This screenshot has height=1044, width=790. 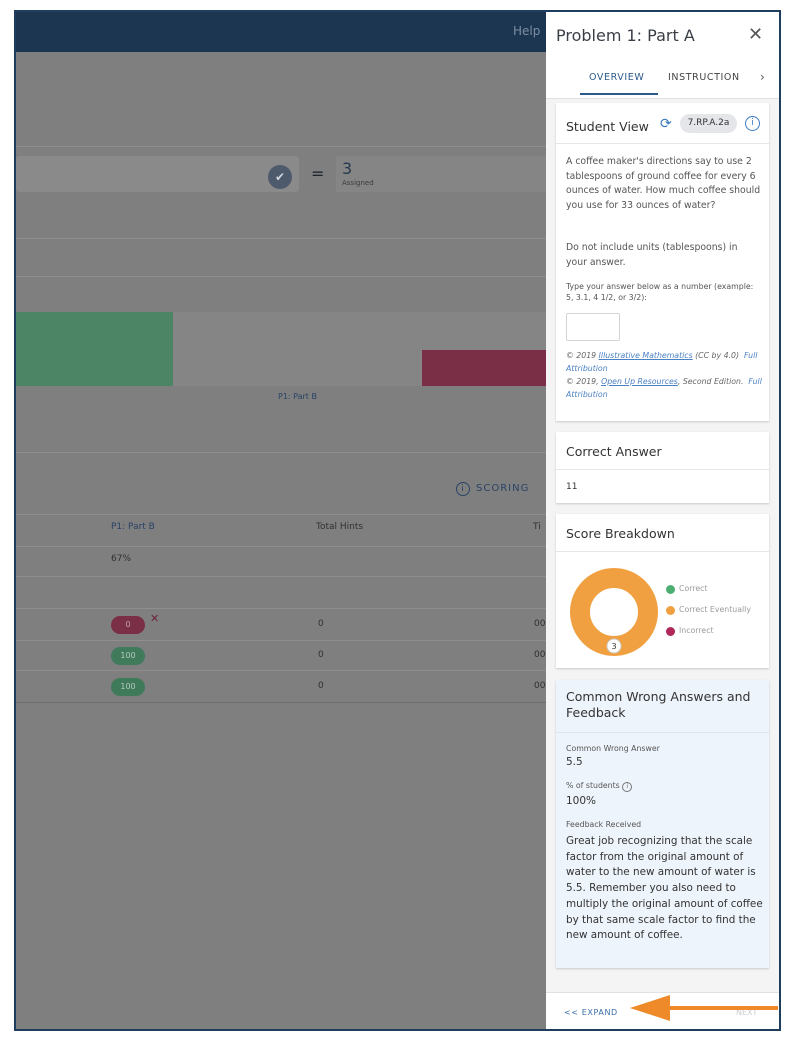 I want to click on checkbox-icon: ✔, so click(x=280, y=177).